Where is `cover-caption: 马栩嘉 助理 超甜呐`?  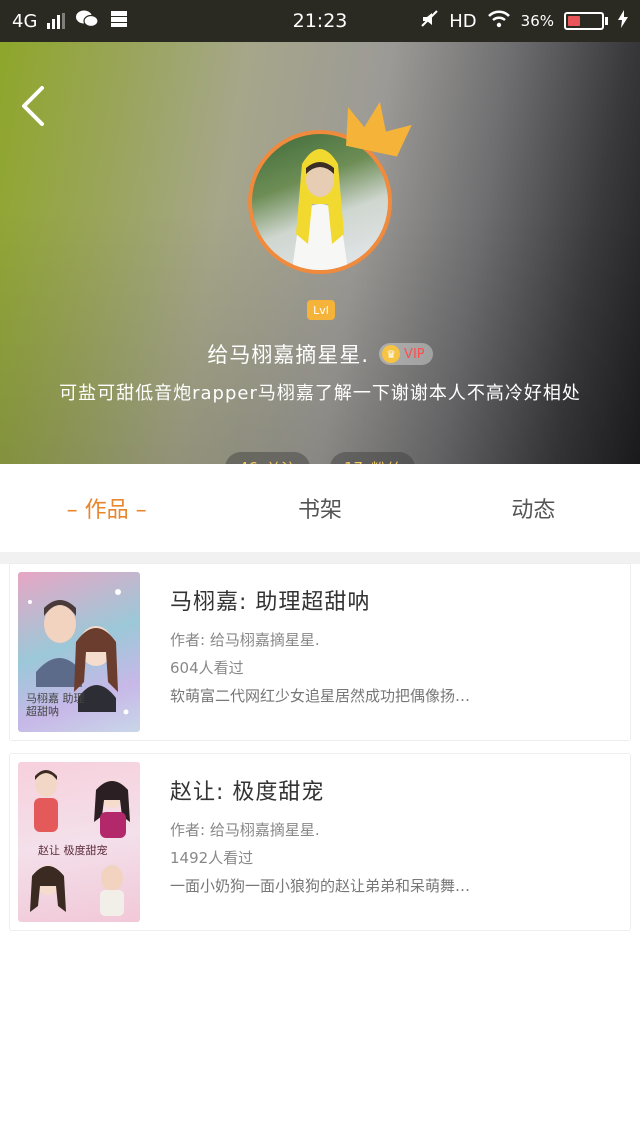
cover-caption: 马栩嘉 助理 超甜呐 is located at coordinates (55, 705).